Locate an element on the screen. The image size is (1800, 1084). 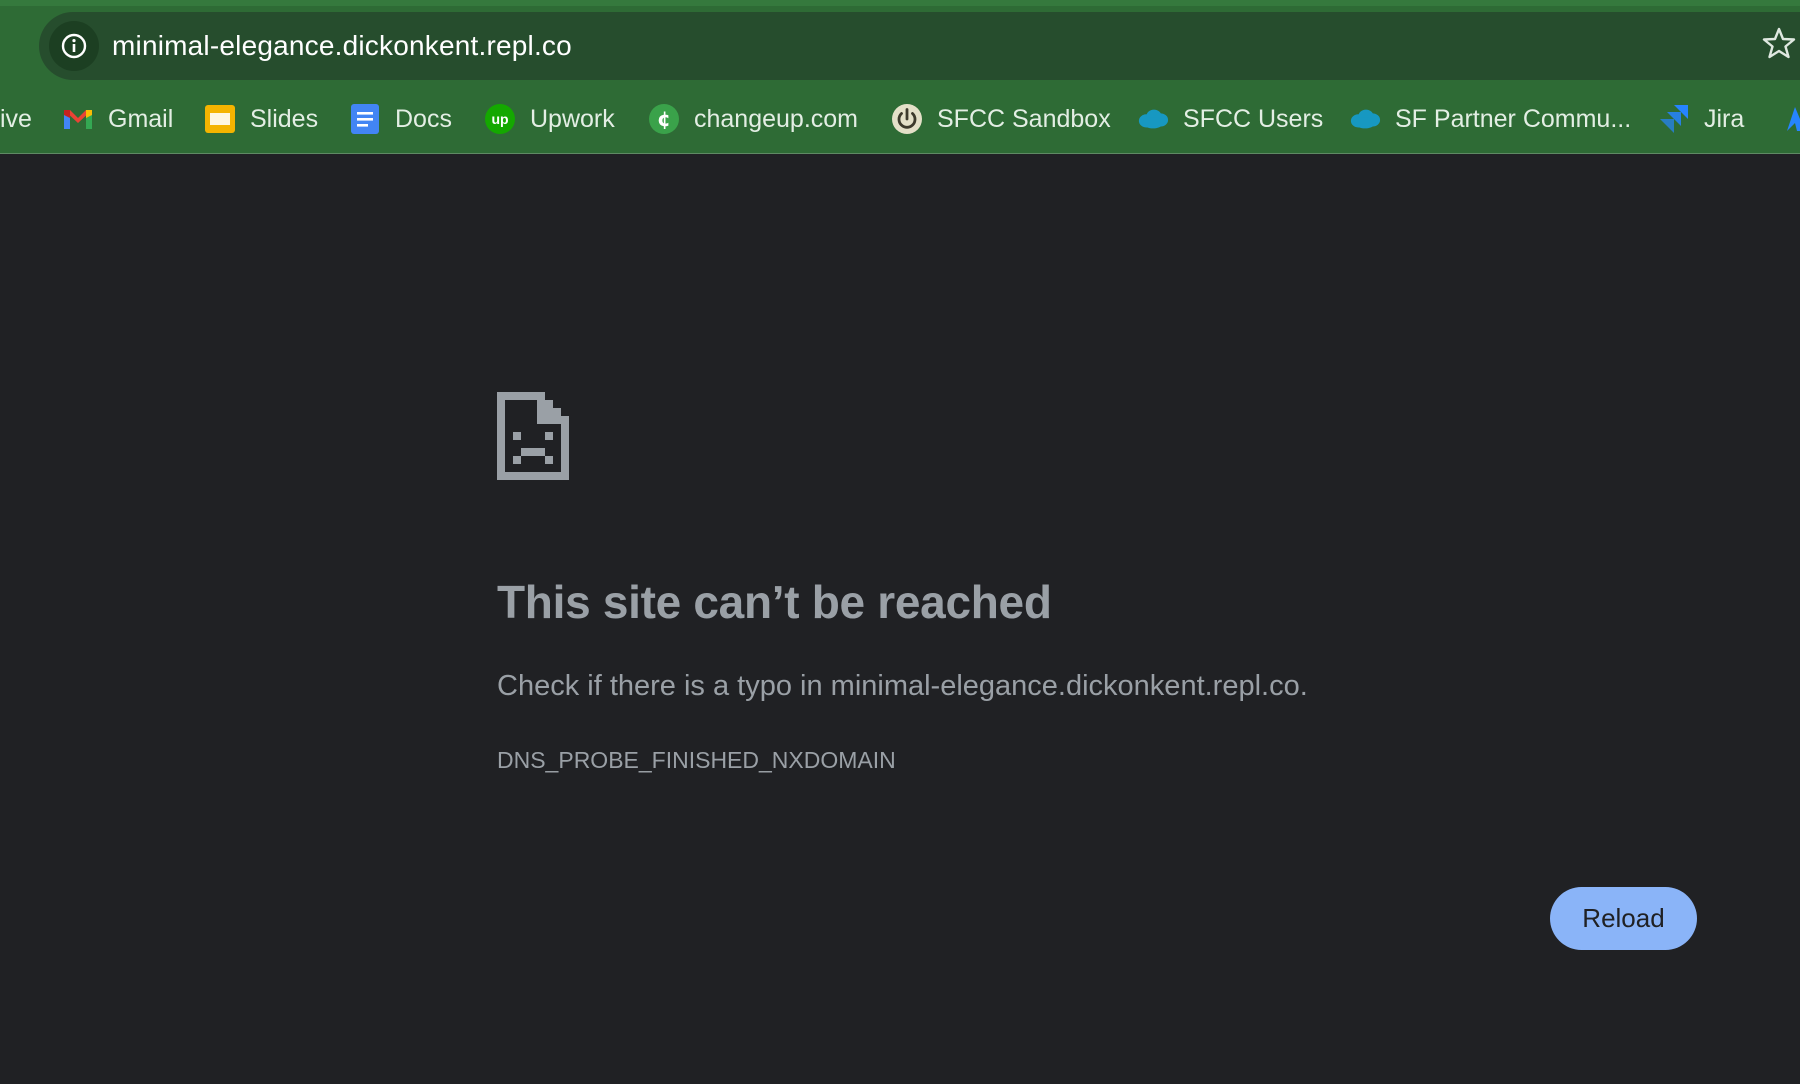
bookmark-docs: Docs is located at coordinates (400, 118).